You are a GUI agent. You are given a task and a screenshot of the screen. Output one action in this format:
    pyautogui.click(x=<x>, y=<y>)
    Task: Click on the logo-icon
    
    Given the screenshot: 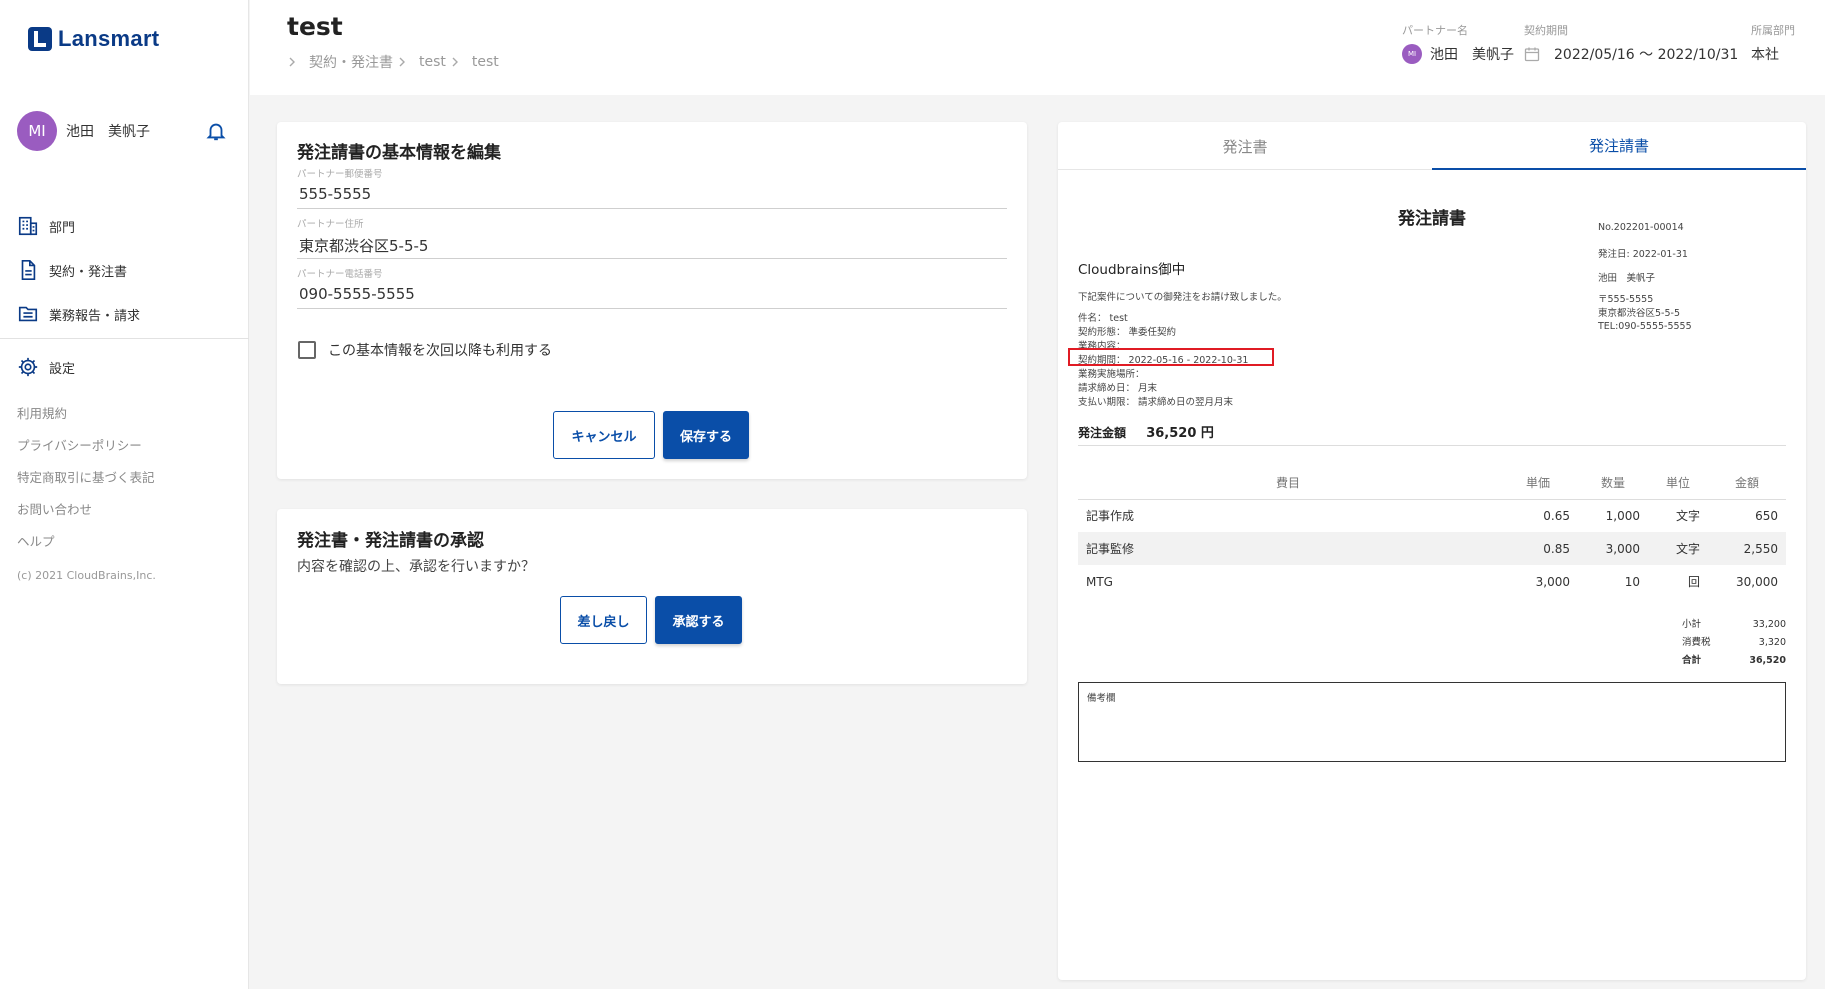 What is the action you would take?
    pyautogui.click(x=40, y=39)
    